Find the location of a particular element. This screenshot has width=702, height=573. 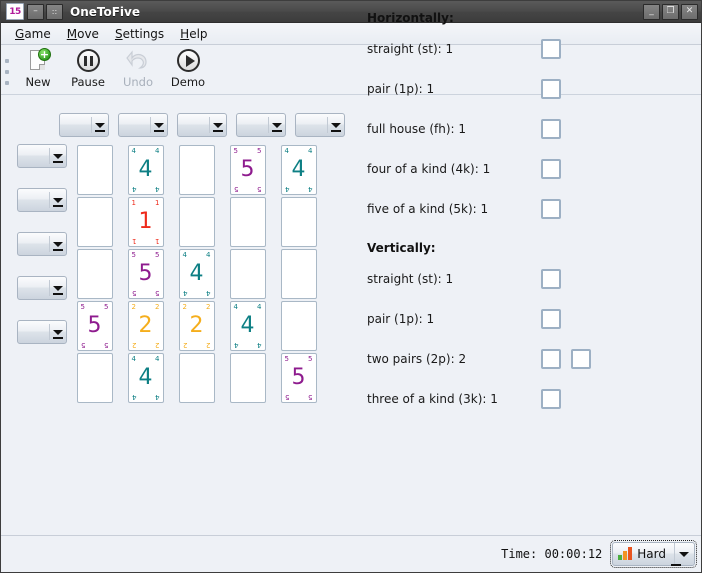

window-menu-button: :: is located at coordinates (54, 11).